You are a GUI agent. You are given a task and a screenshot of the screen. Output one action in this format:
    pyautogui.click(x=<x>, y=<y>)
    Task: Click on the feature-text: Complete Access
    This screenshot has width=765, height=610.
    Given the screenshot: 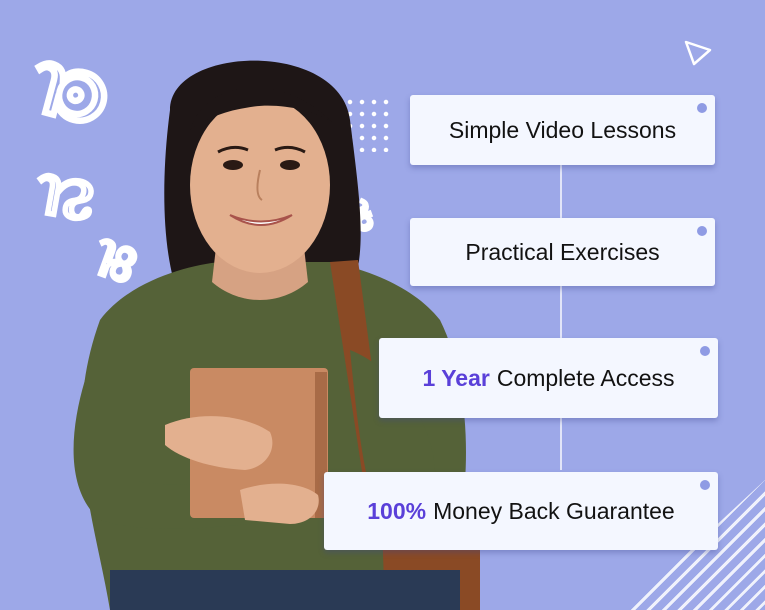 What is the action you would take?
    pyautogui.click(x=585, y=377)
    